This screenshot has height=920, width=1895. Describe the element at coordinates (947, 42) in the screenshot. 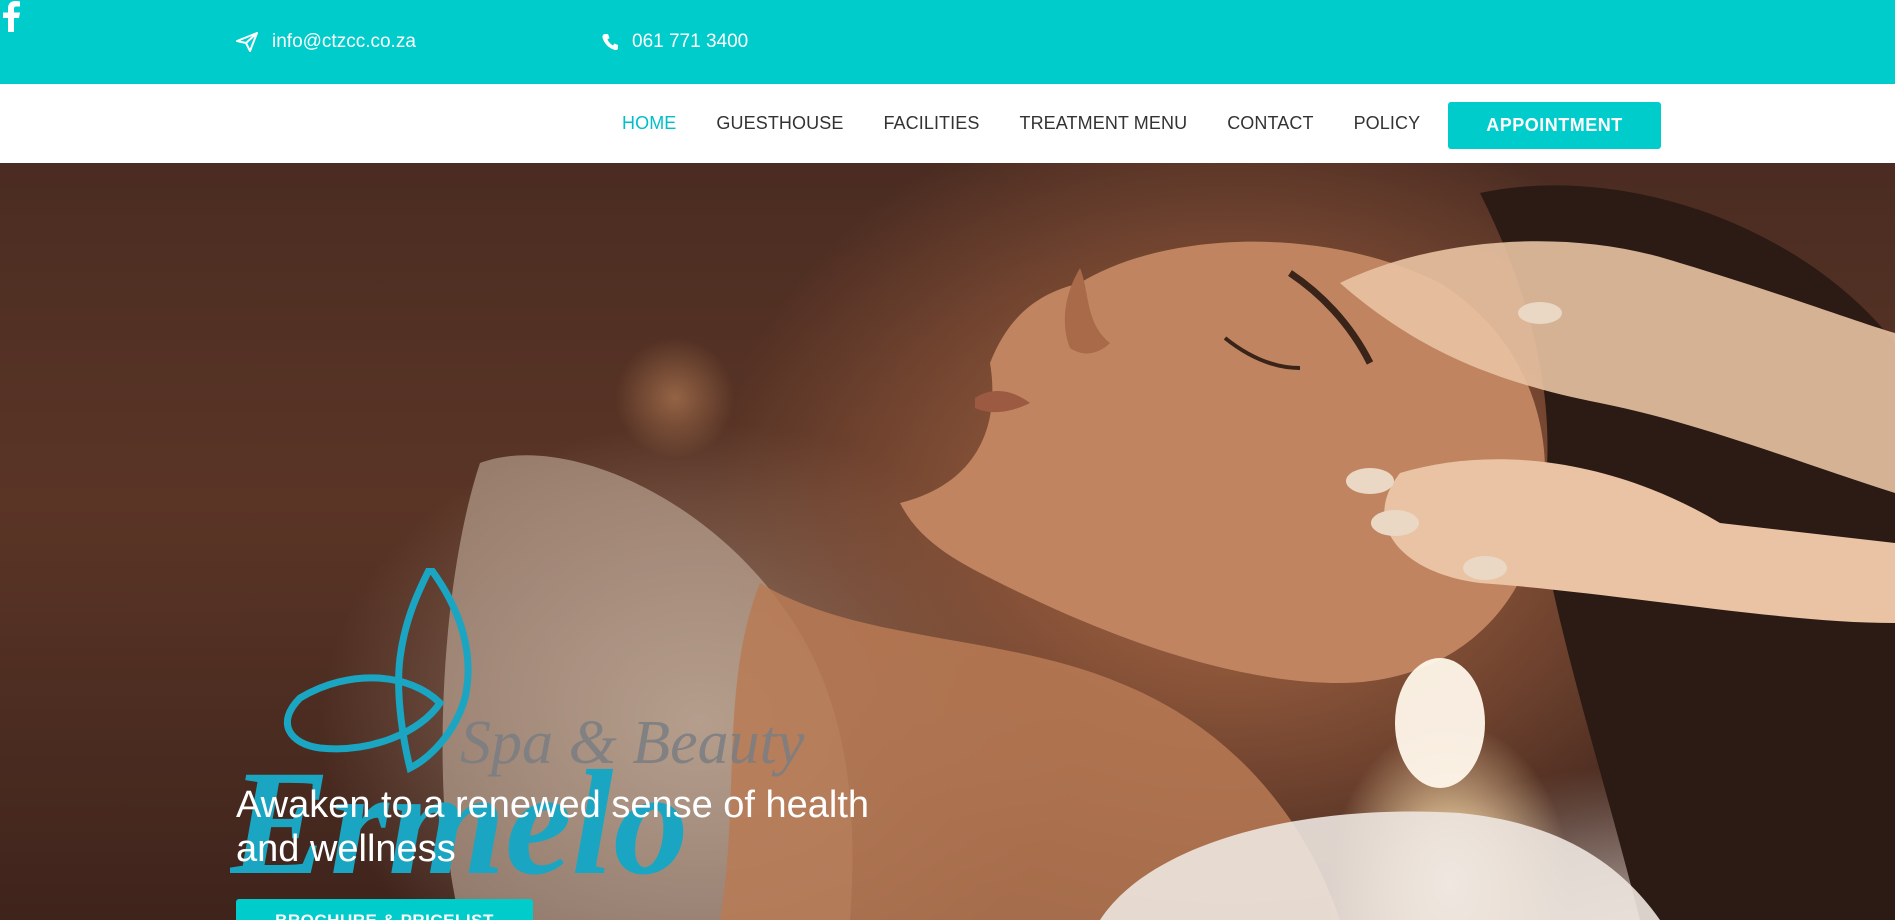

I see `top-contact-bar: info@ctzcc.co.za 061 771 3400` at that location.